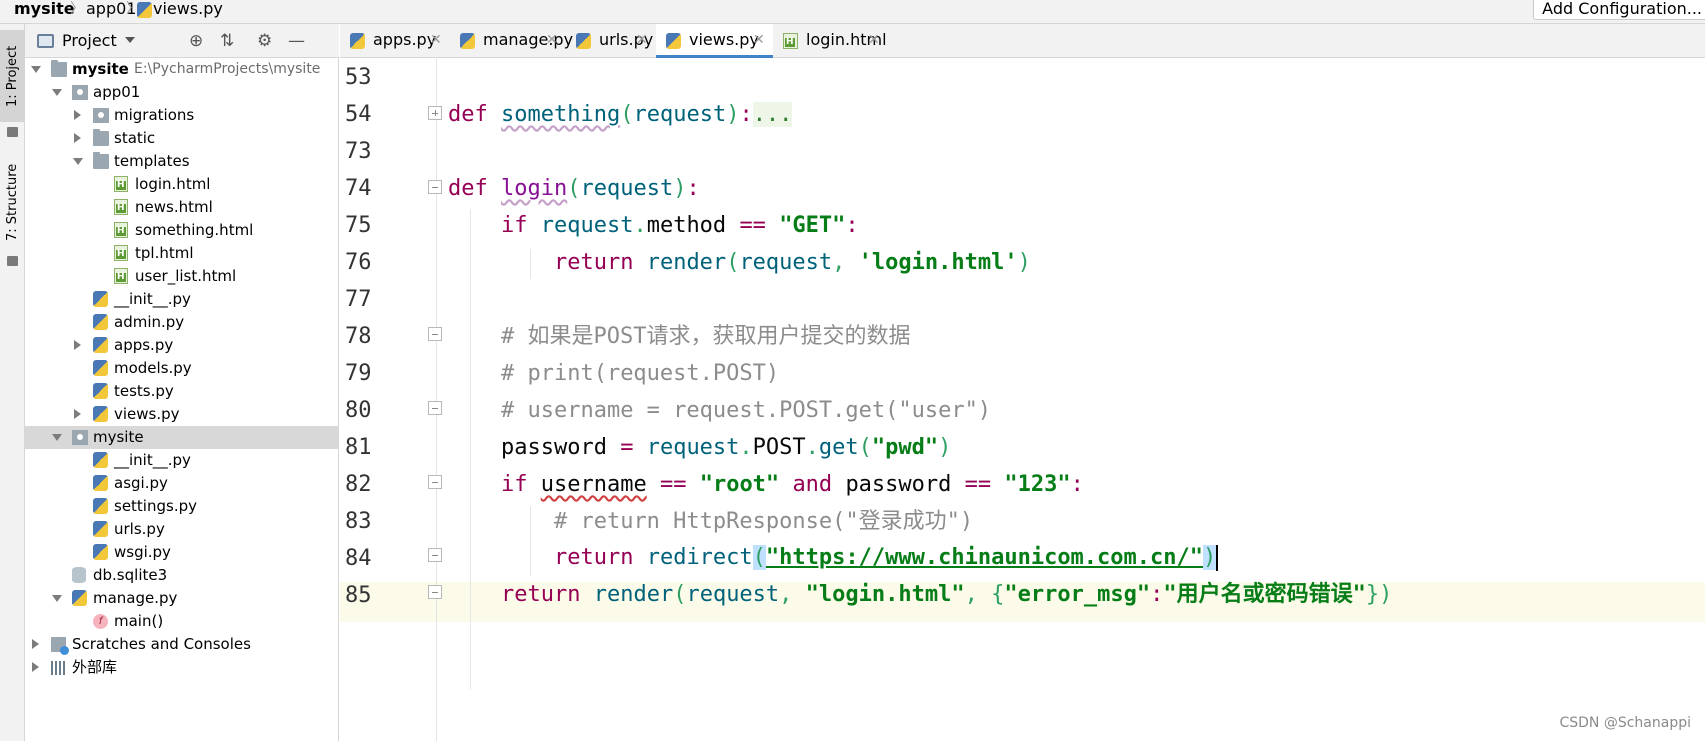 This screenshot has width=1705, height=741. I want to click on tree-item: manage.py, so click(182, 598).